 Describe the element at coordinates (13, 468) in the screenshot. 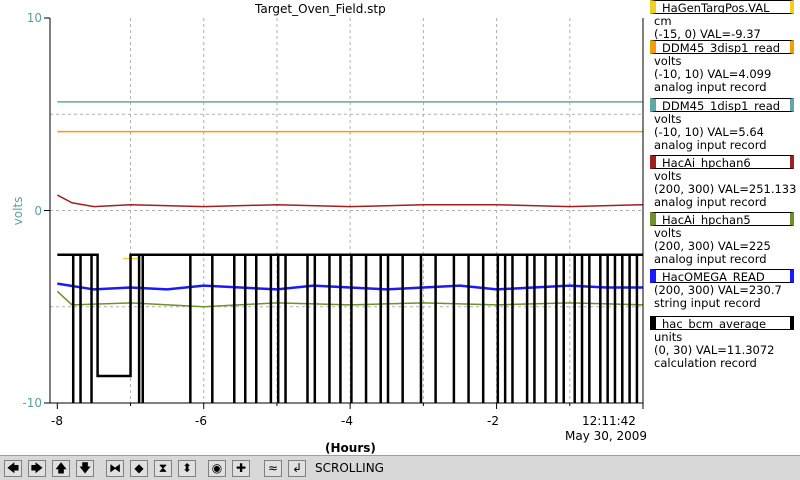

I see `arrow-left-icon: 🡄` at that location.